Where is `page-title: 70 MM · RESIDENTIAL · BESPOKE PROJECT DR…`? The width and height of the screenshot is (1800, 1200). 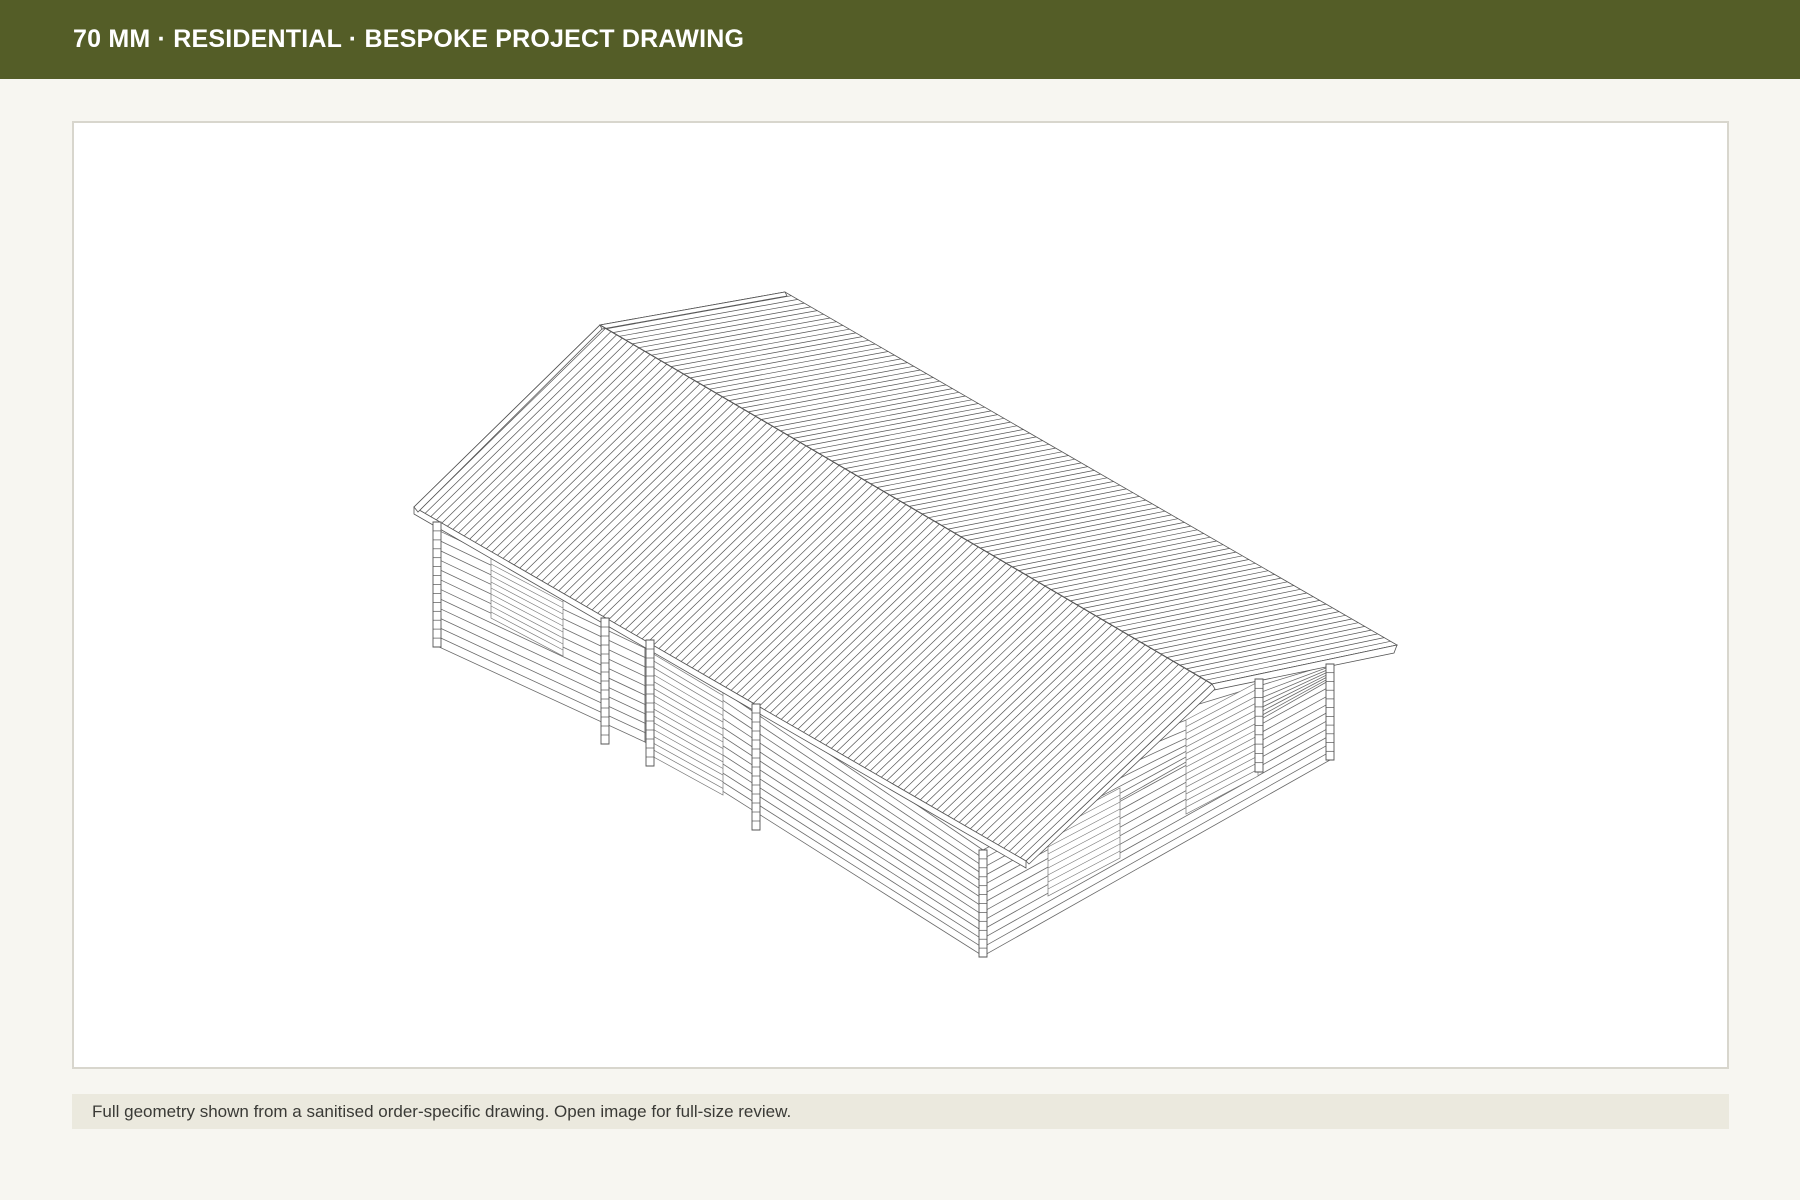
page-title: 70 MM · RESIDENTIAL · BESPOKE PROJECT DR… is located at coordinates (409, 39).